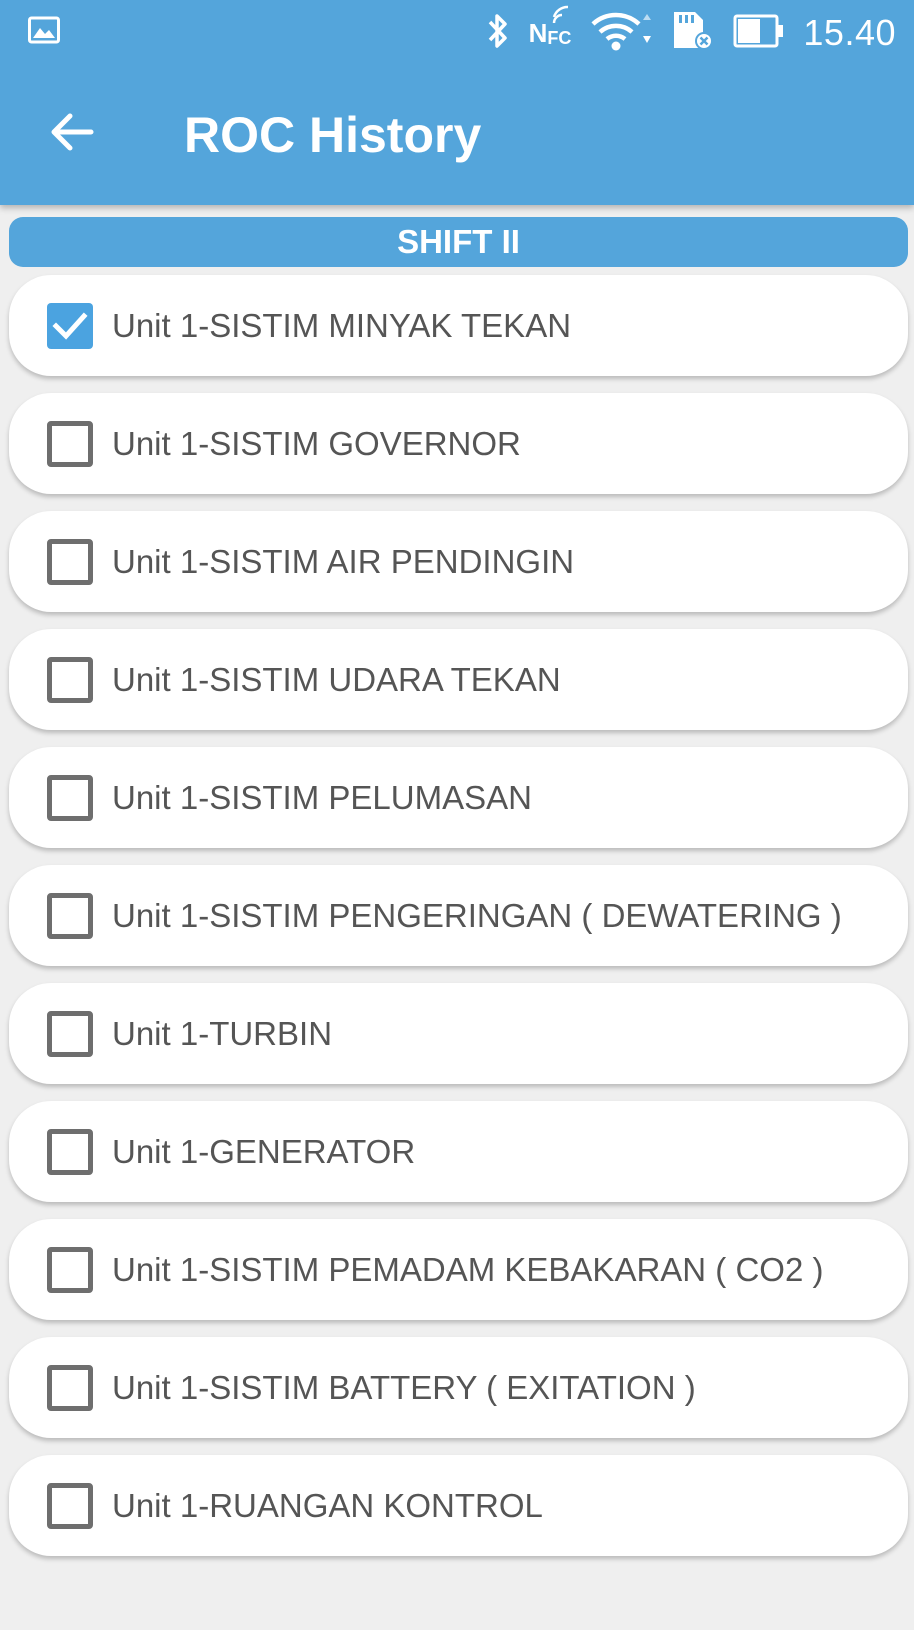  I want to click on checklist-item: Unit 1-SISTIM MINYAK TEKAN, so click(458, 325).